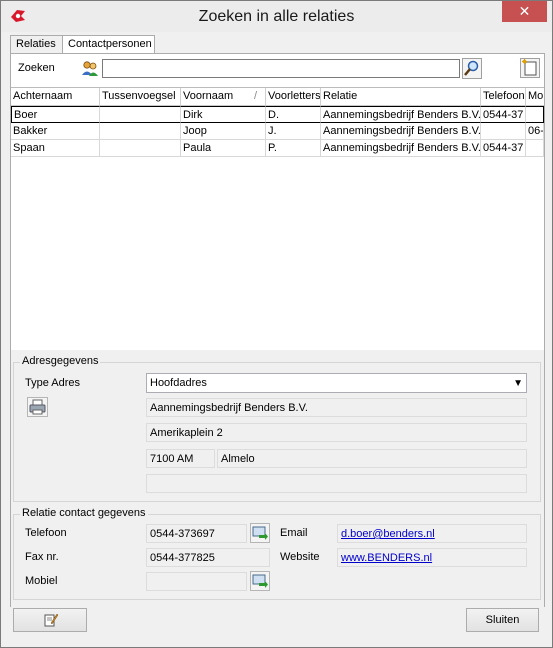  I want to click on magnifier-icon, so click(471, 68).